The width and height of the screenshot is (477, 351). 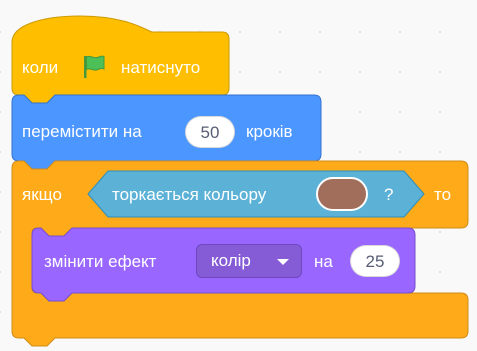 What do you see at coordinates (323, 261) in the screenshot?
I see `by-label: на` at bounding box center [323, 261].